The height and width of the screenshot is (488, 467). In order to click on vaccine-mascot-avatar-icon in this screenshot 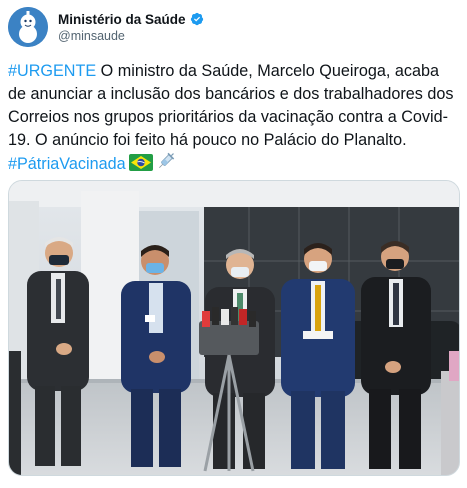, I will do `click(28, 27)`.